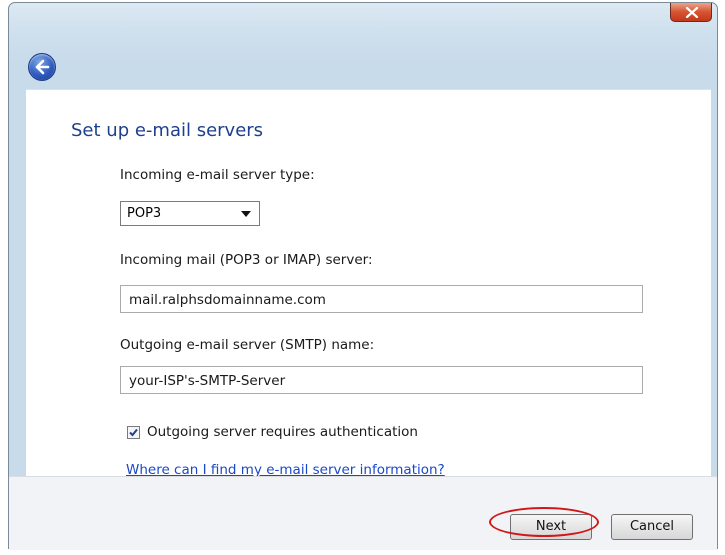 This screenshot has width=725, height=555. I want to click on outgoing-server-value: your-ISP's-SMTP-Server, so click(207, 381).